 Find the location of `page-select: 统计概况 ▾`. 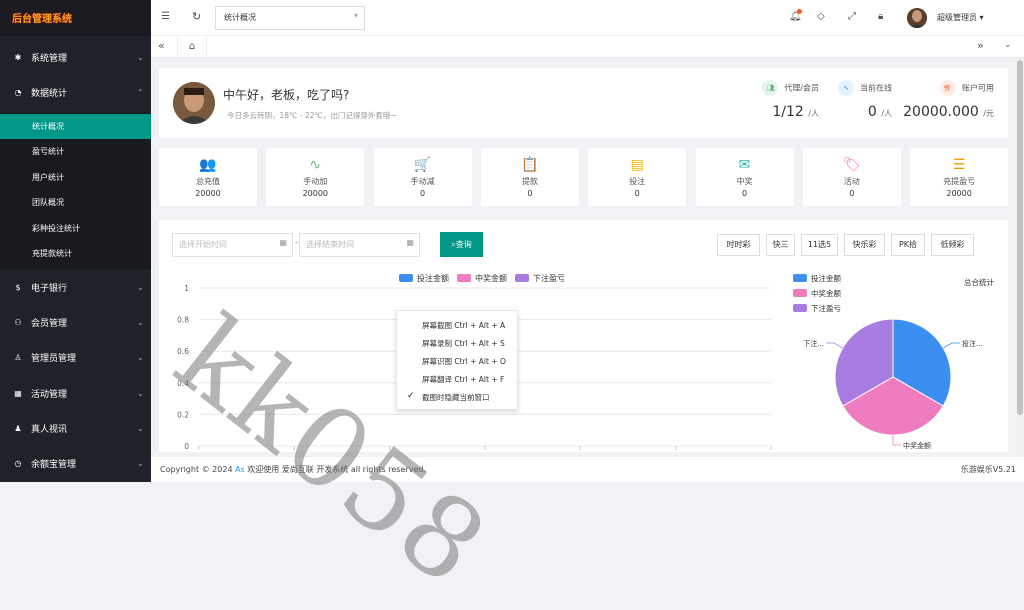

page-select: 统计概况 ▾ is located at coordinates (290, 18).